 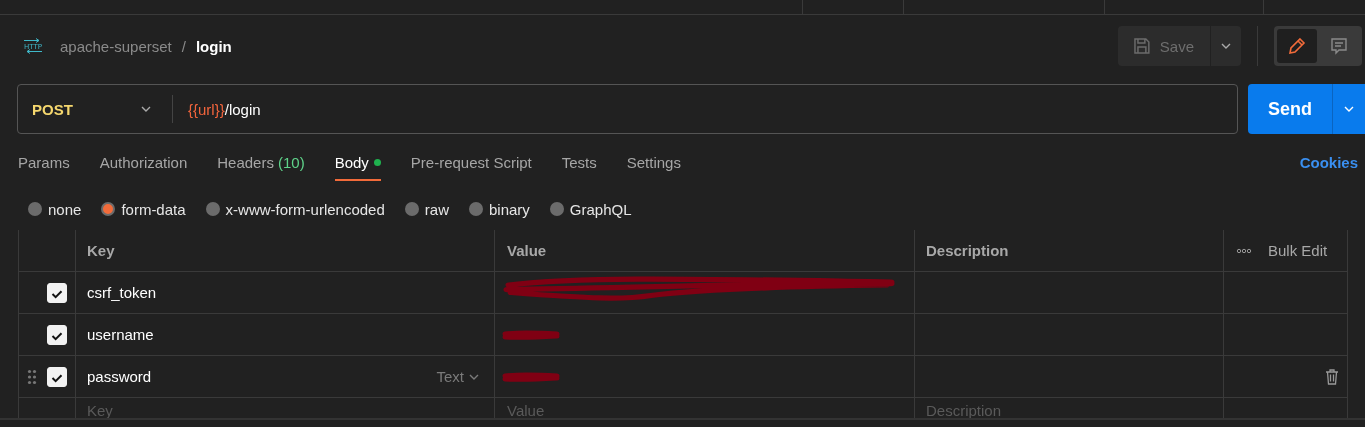 I want to click on request-tab: Pre-request Script, so click(x=471, y=167).